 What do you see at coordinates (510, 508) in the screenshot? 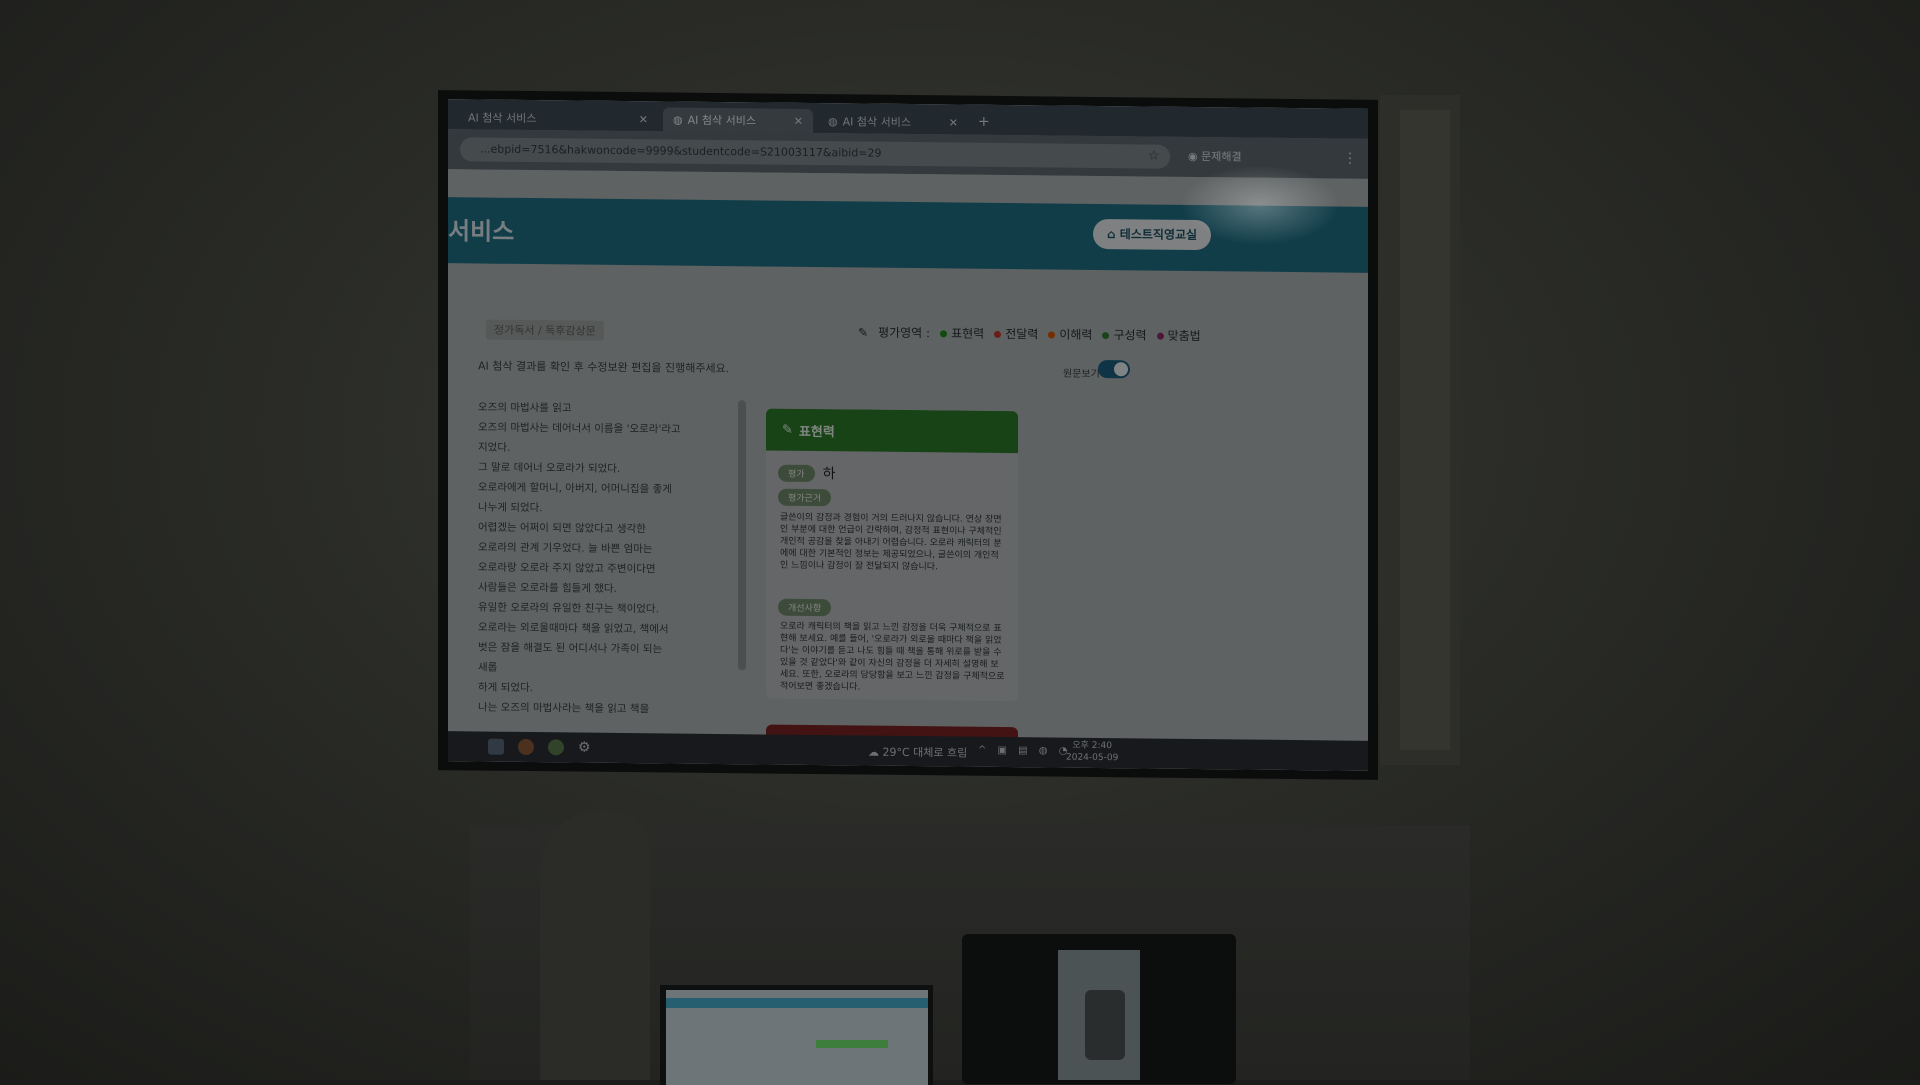
I see `essay-line: 나누게 되었다.` at bounding box center [510, 508].